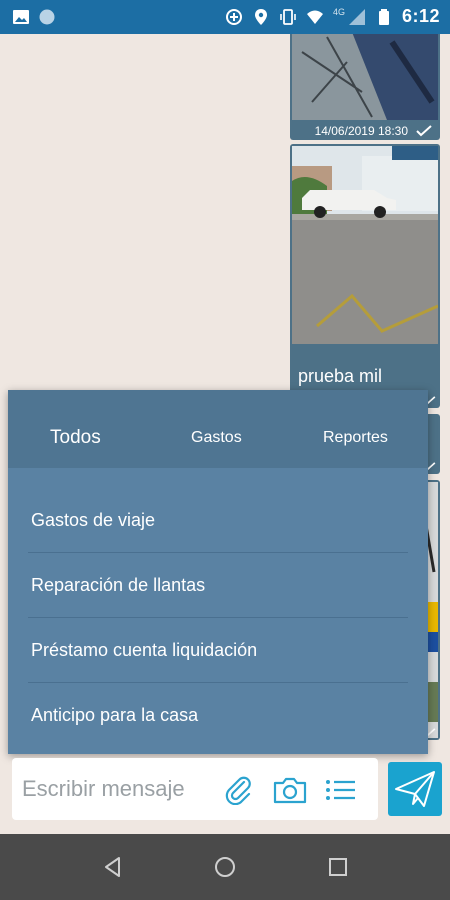 This screenshot has width=450, height=900. What do you see at coordinates (47, 17) in the screenshot?
I see `circle-icon` at bounding box center [47, 17].